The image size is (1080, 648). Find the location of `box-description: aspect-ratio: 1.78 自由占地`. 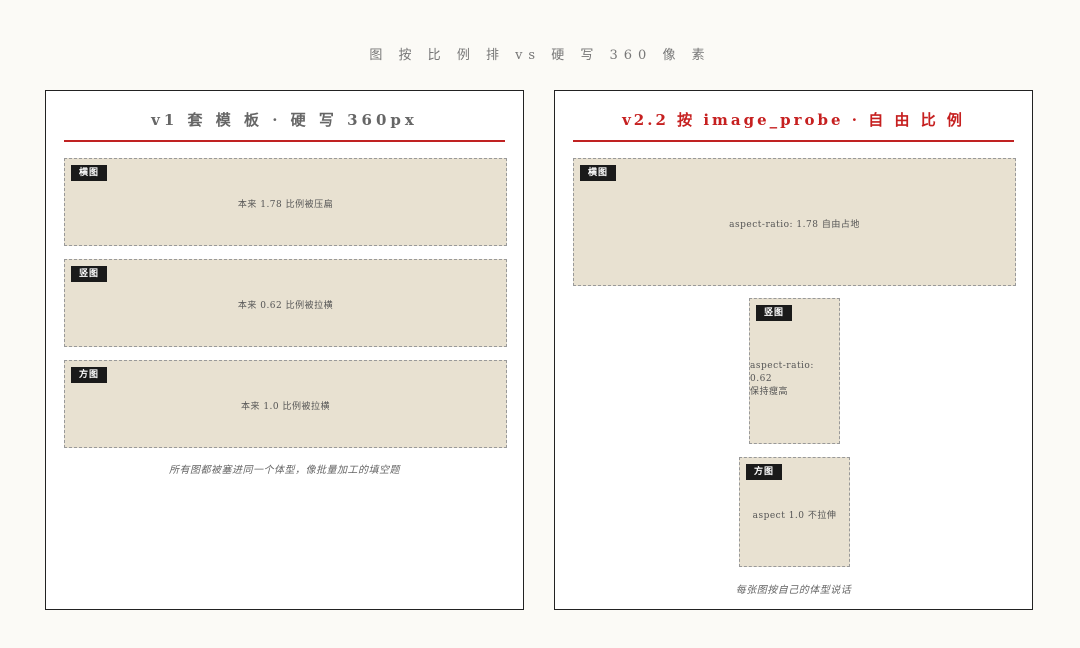

box-description: aspect-ratio: 1.78 自由占地 is located at coordinates (794, 225).